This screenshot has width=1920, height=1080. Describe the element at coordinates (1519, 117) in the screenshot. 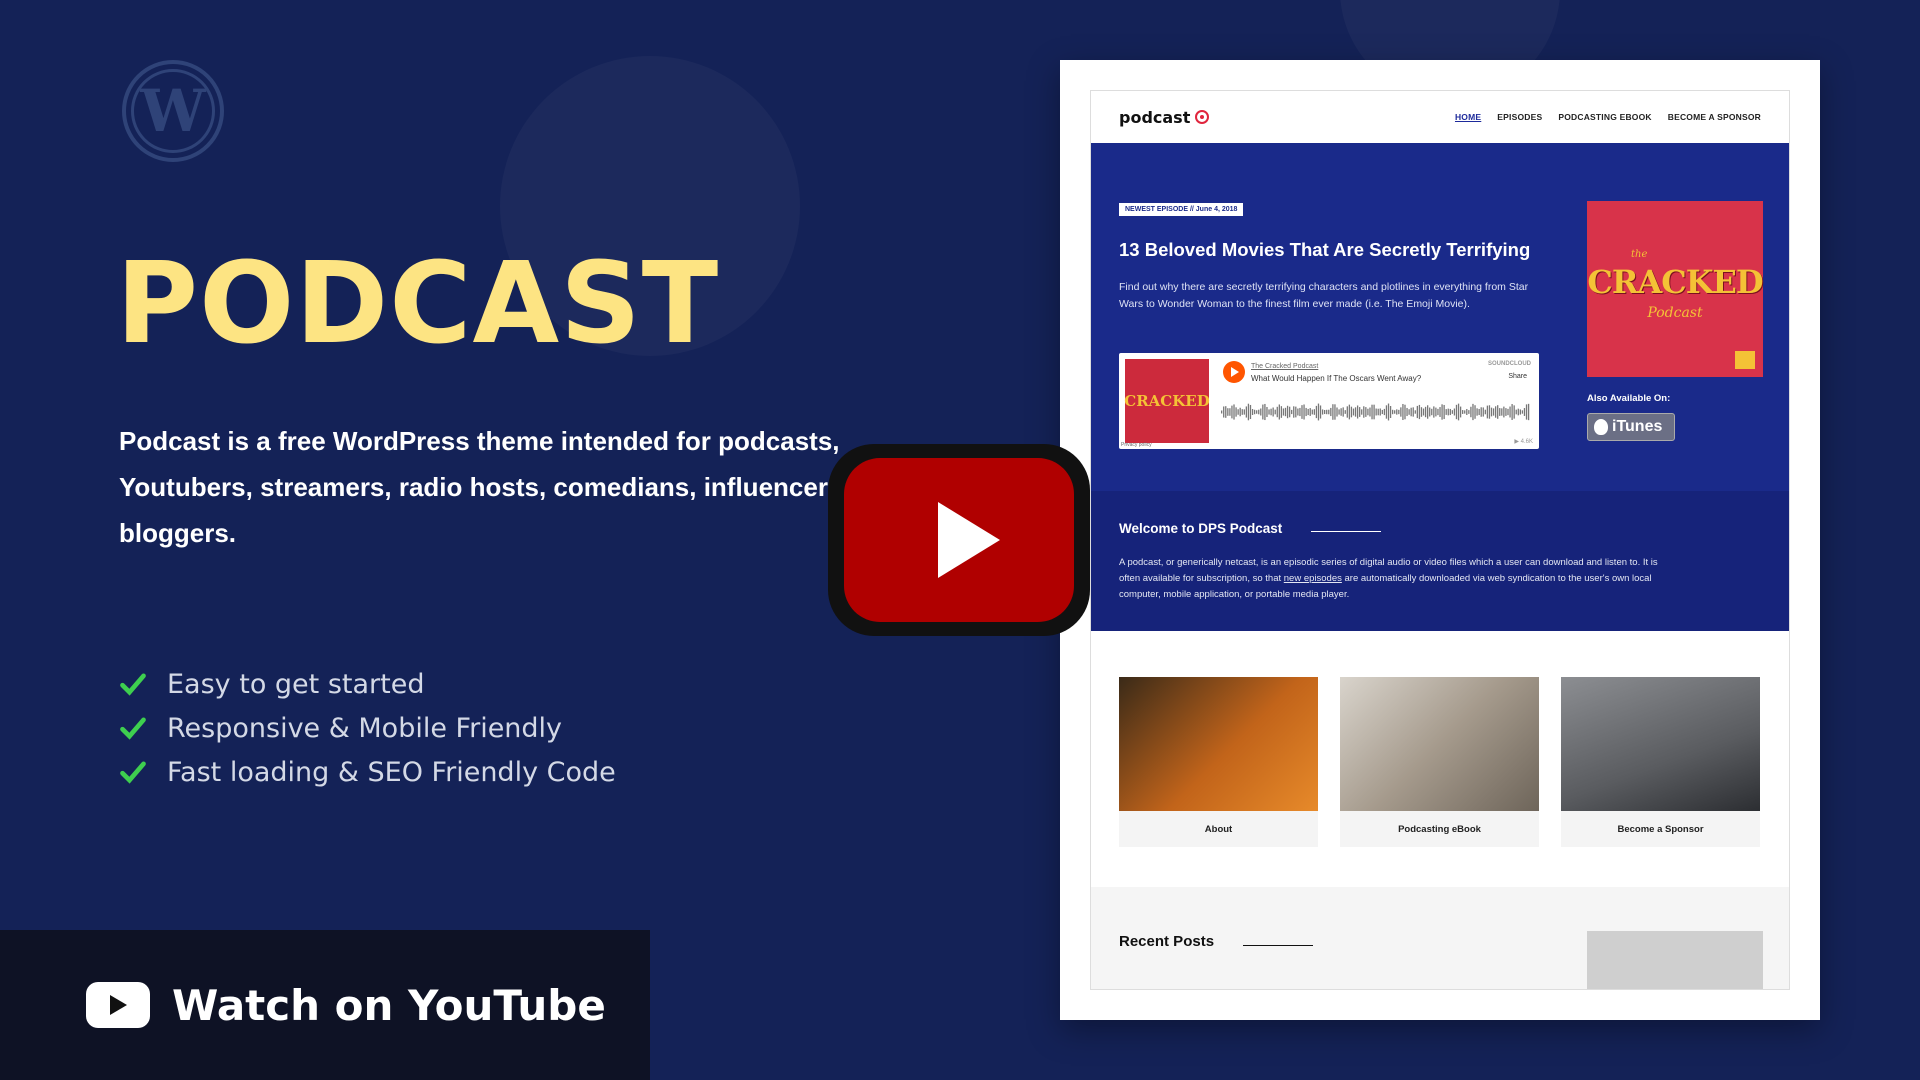

I see `nav-episodes: EPISODES` at that location.